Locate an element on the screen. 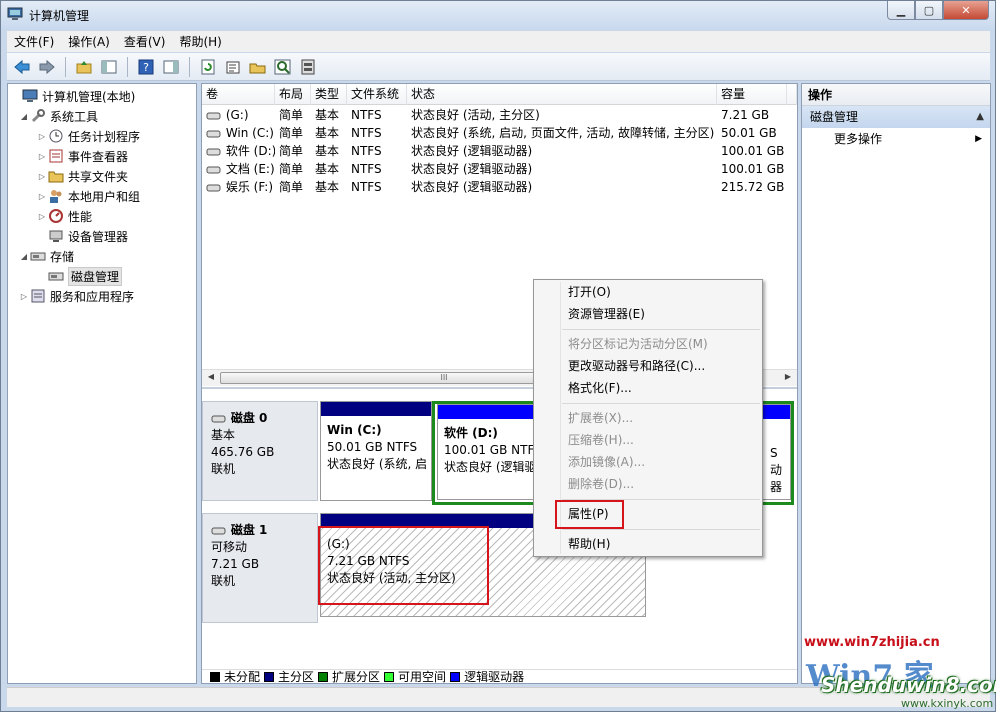 This screenshot has height=712, width=996. watermark-brand: Shenduwin8.com is located at coordinates (908, 685).